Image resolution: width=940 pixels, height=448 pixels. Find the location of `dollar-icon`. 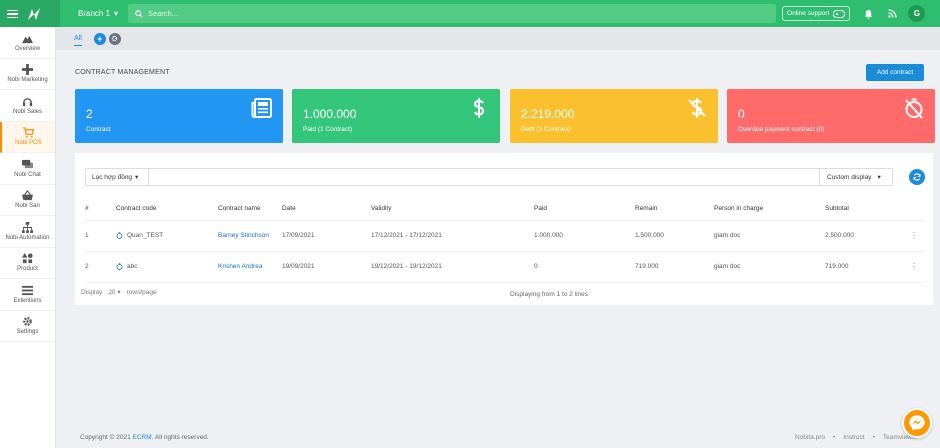

dollar-icon is located at coordinates (479, 108).